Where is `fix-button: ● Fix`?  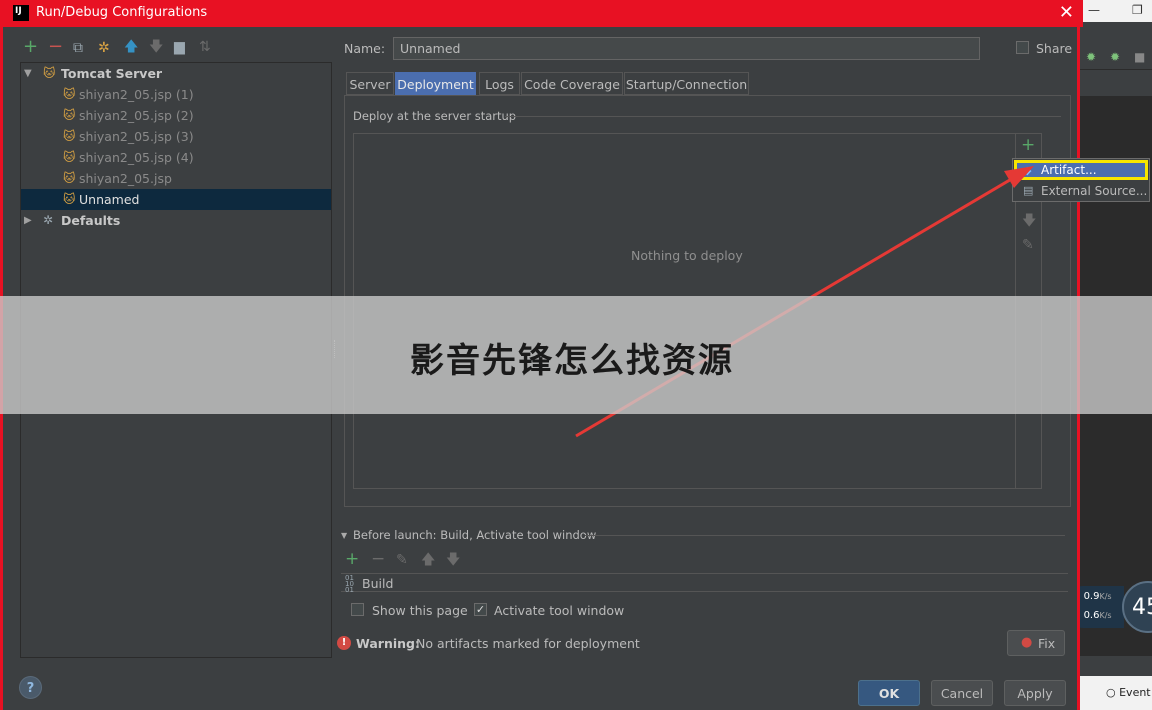 fix-button: ● Fix is located at coordinates (1036, 643).